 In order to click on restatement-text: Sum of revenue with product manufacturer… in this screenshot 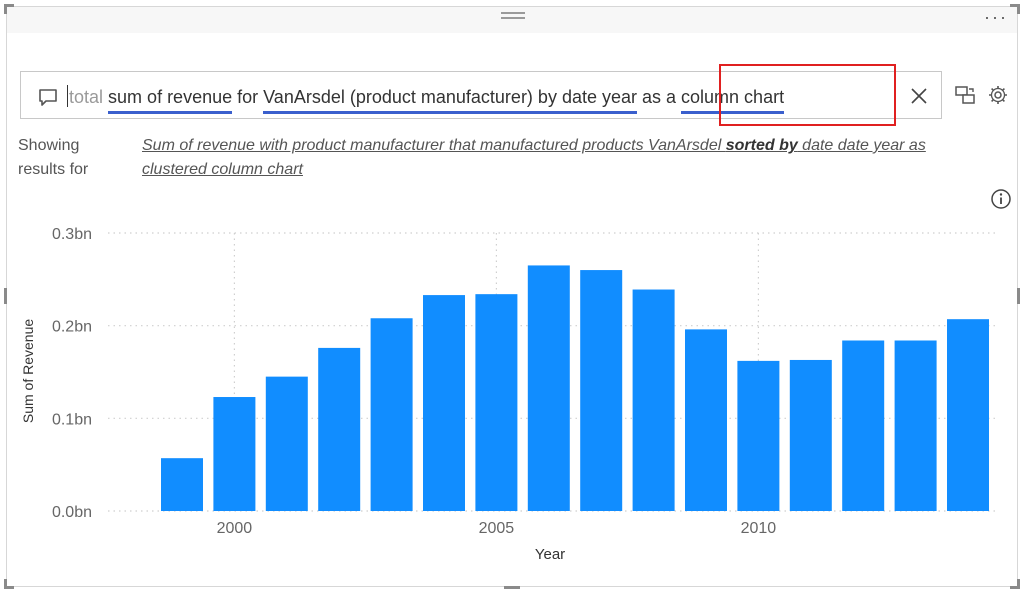, I will do `click(434, 145)`.